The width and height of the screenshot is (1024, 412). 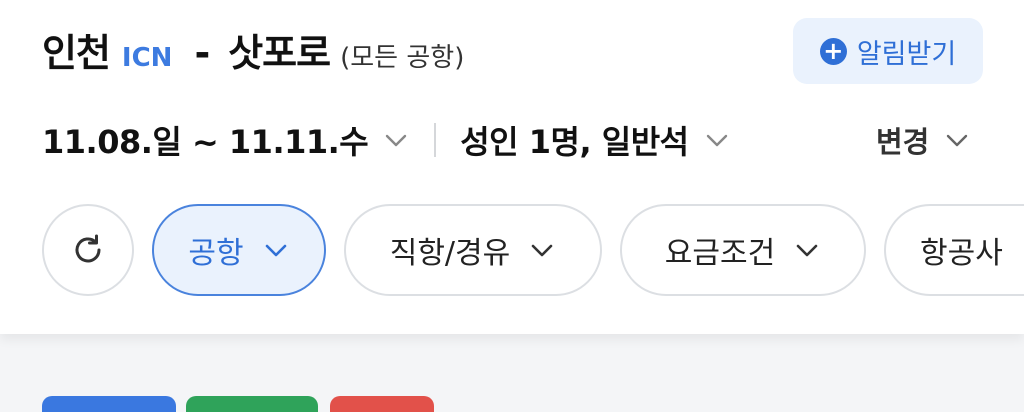 I want to click on price-alert-button: + 알림받기, so click(x=888, y=51).